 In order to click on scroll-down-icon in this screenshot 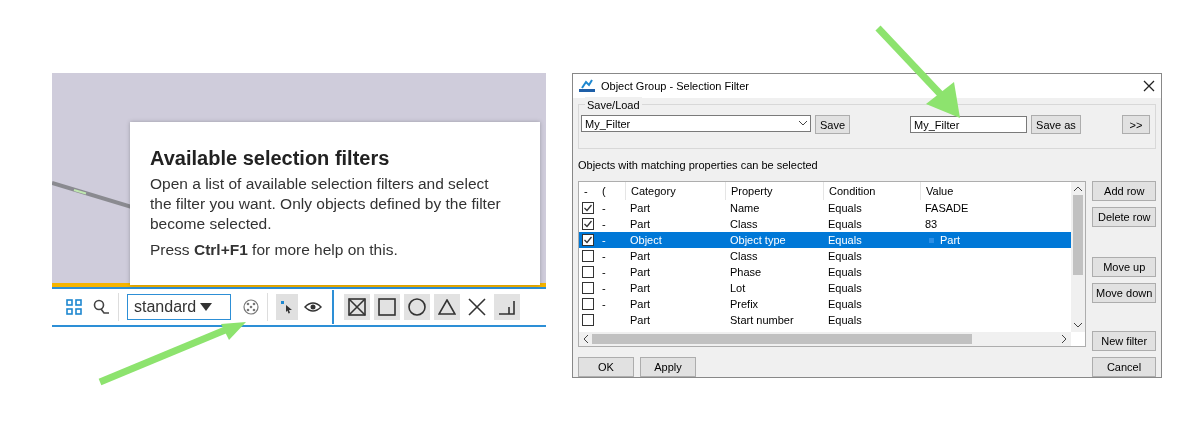, I will do `click(1078, 325)`.